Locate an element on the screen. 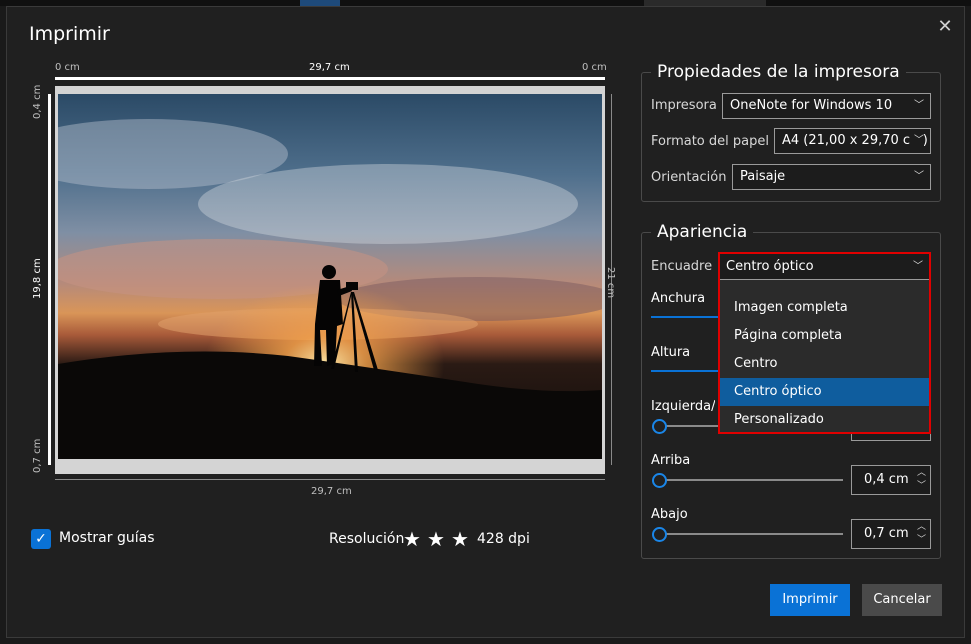 This screenshot has height=644, width=971. orientation-label: Orientación is located at coordinates (689, 177).